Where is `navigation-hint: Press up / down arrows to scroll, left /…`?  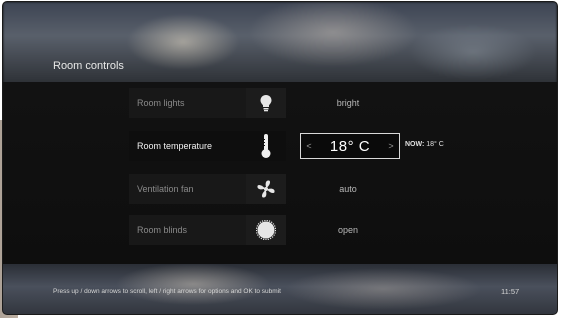
navigation-hint: Press up / down arrows to scroll, left /… is located at coordinates (167, 291).